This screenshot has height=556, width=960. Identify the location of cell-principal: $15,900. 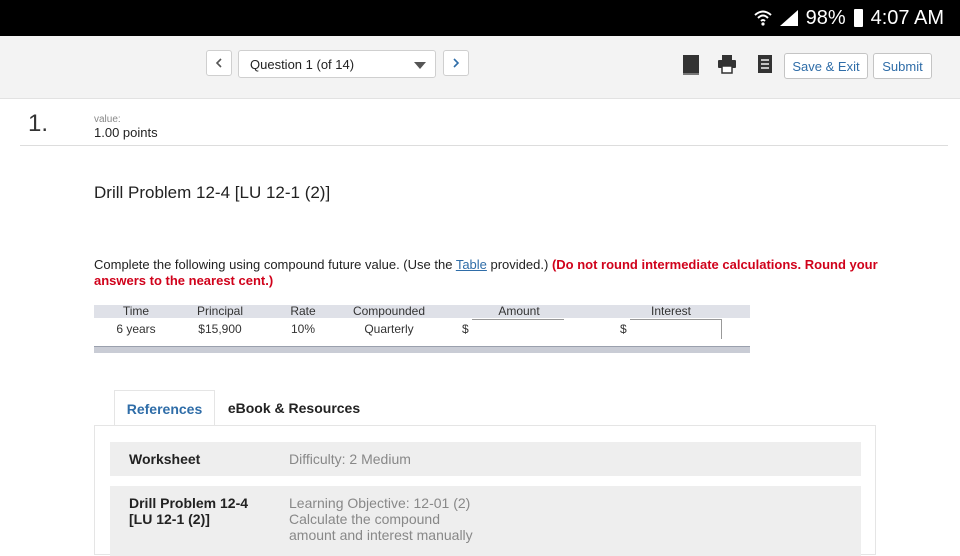
(220, 329).